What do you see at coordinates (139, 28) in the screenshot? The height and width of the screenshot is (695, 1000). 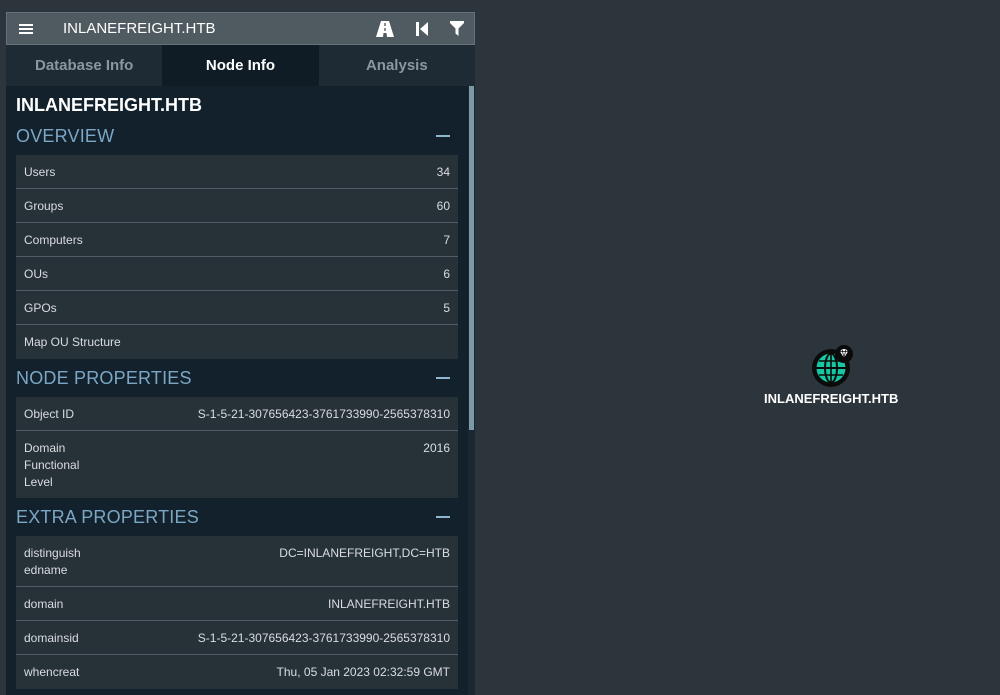 I see `search-input: INLANEFREIGHT.HTB` at bounding box center [139, 28].